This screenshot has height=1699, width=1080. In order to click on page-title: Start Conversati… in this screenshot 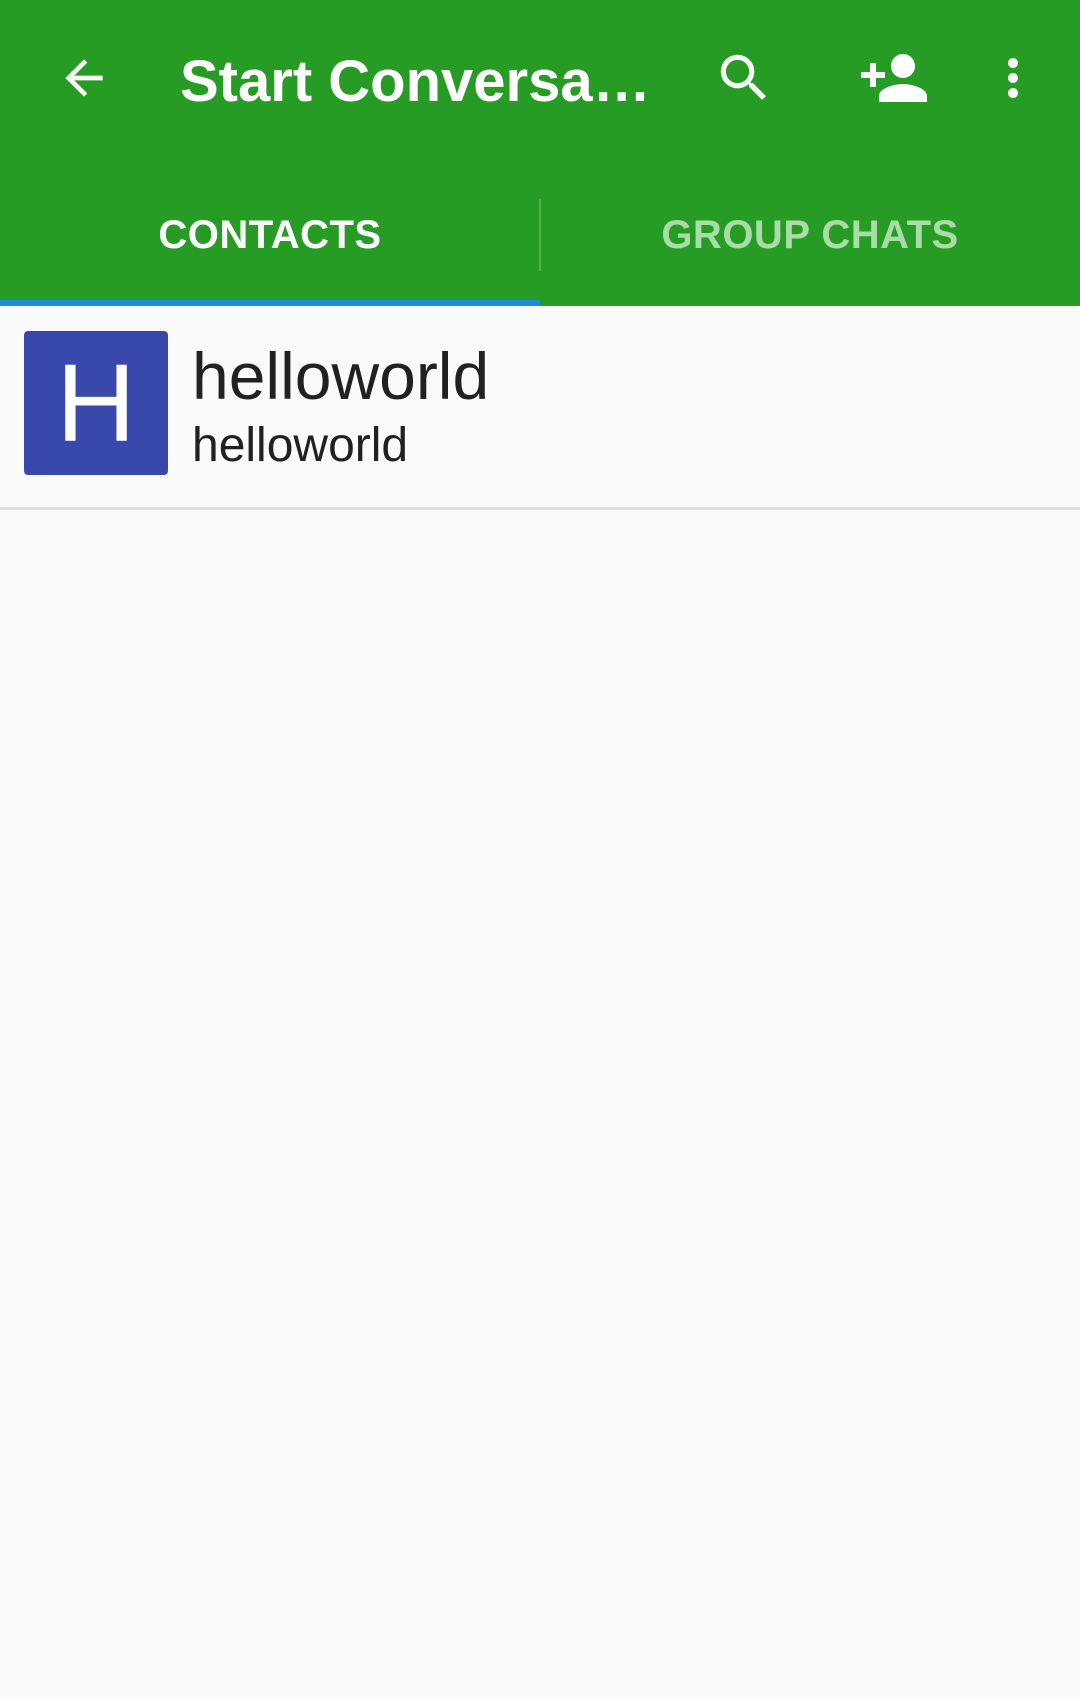, I will do `click(420, 81)`.